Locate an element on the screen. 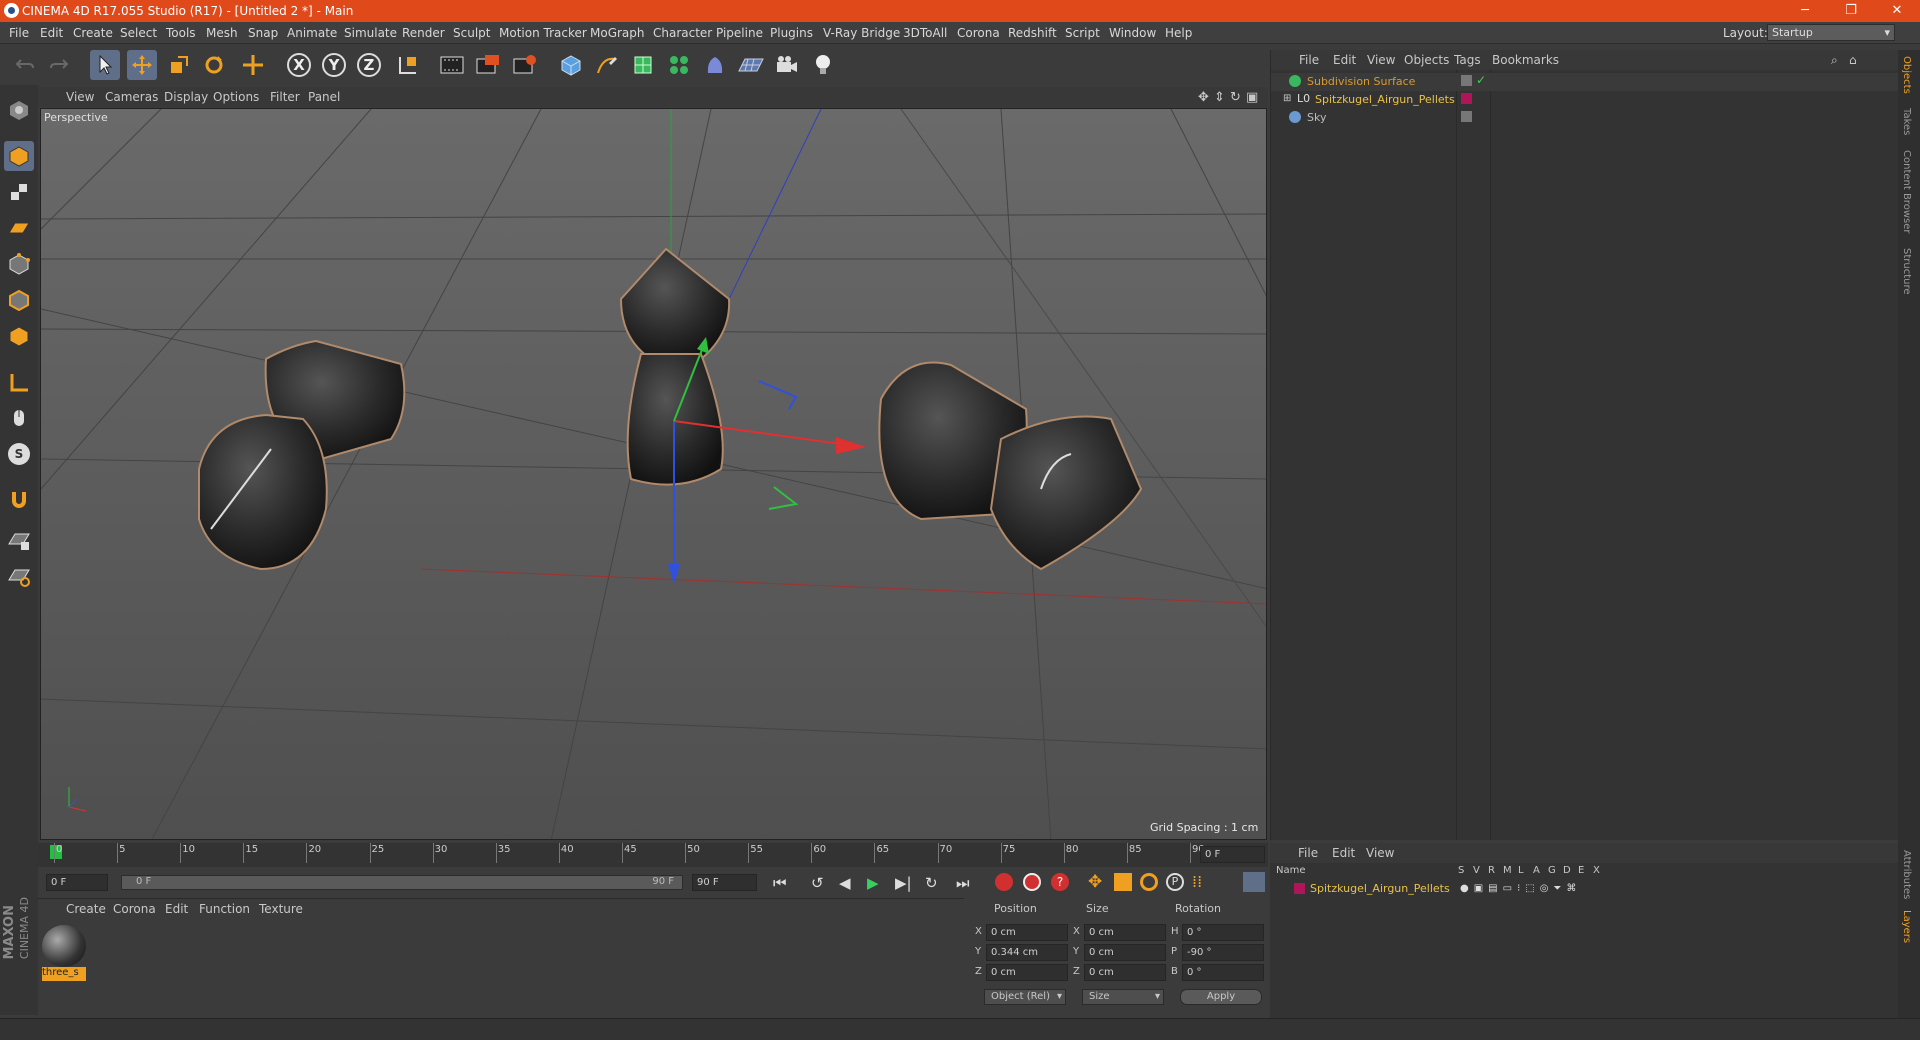 The height and width of the screenshot is (1040, 1920). points-mode-button is located at coordinates (19, 264).